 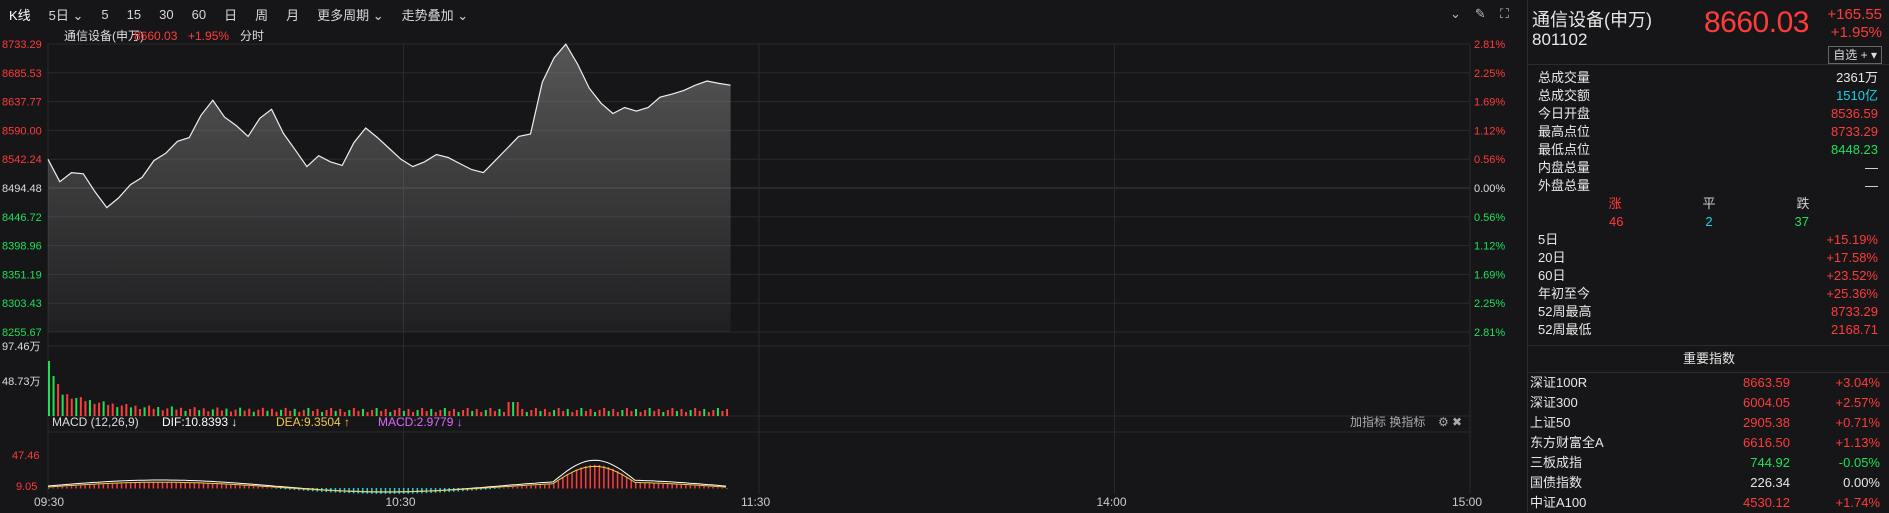 I want to click on fullscreen-icon: ⛶, so click(x=1504, y=14).